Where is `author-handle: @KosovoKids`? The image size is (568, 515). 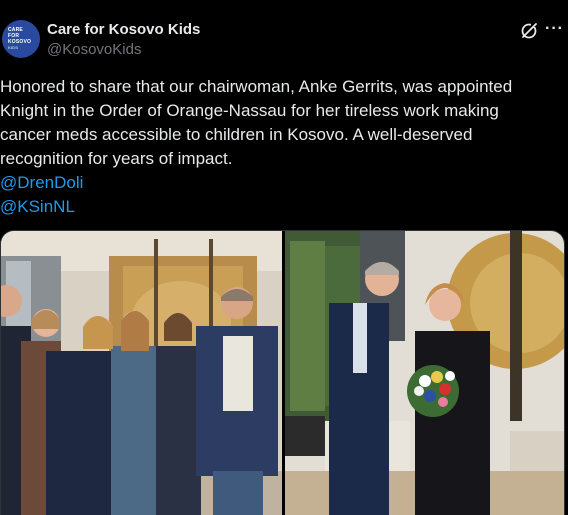 author-handle: @KosovoKids is located at coordinates (94, 49).